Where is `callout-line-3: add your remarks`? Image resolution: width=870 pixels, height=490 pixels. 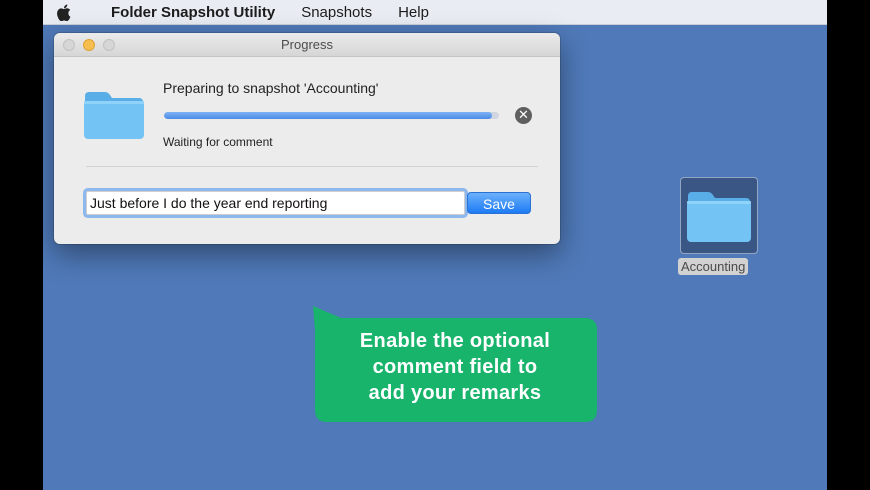 callout-line-3: add your remarks is located at coordinates (455, 393).